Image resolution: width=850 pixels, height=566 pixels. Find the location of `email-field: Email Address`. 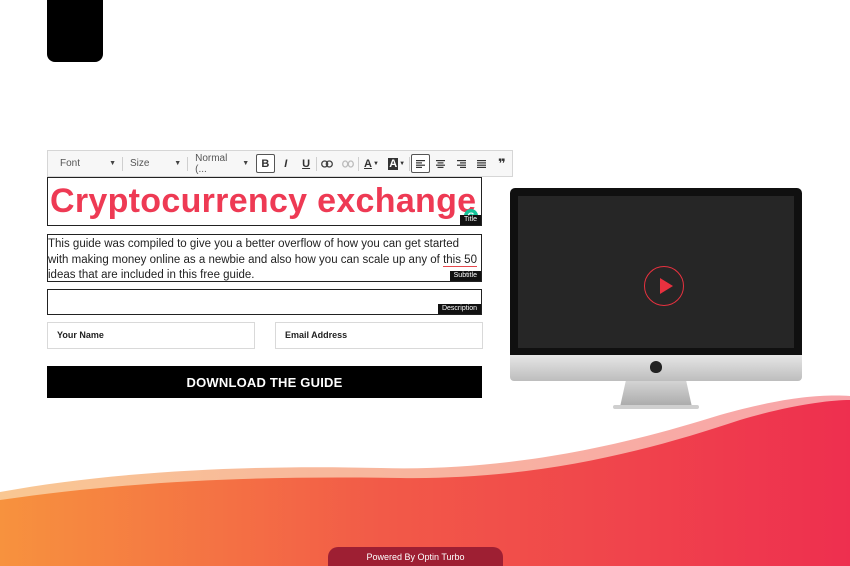

email-field: Email Address is located at coordinates (379, 335).